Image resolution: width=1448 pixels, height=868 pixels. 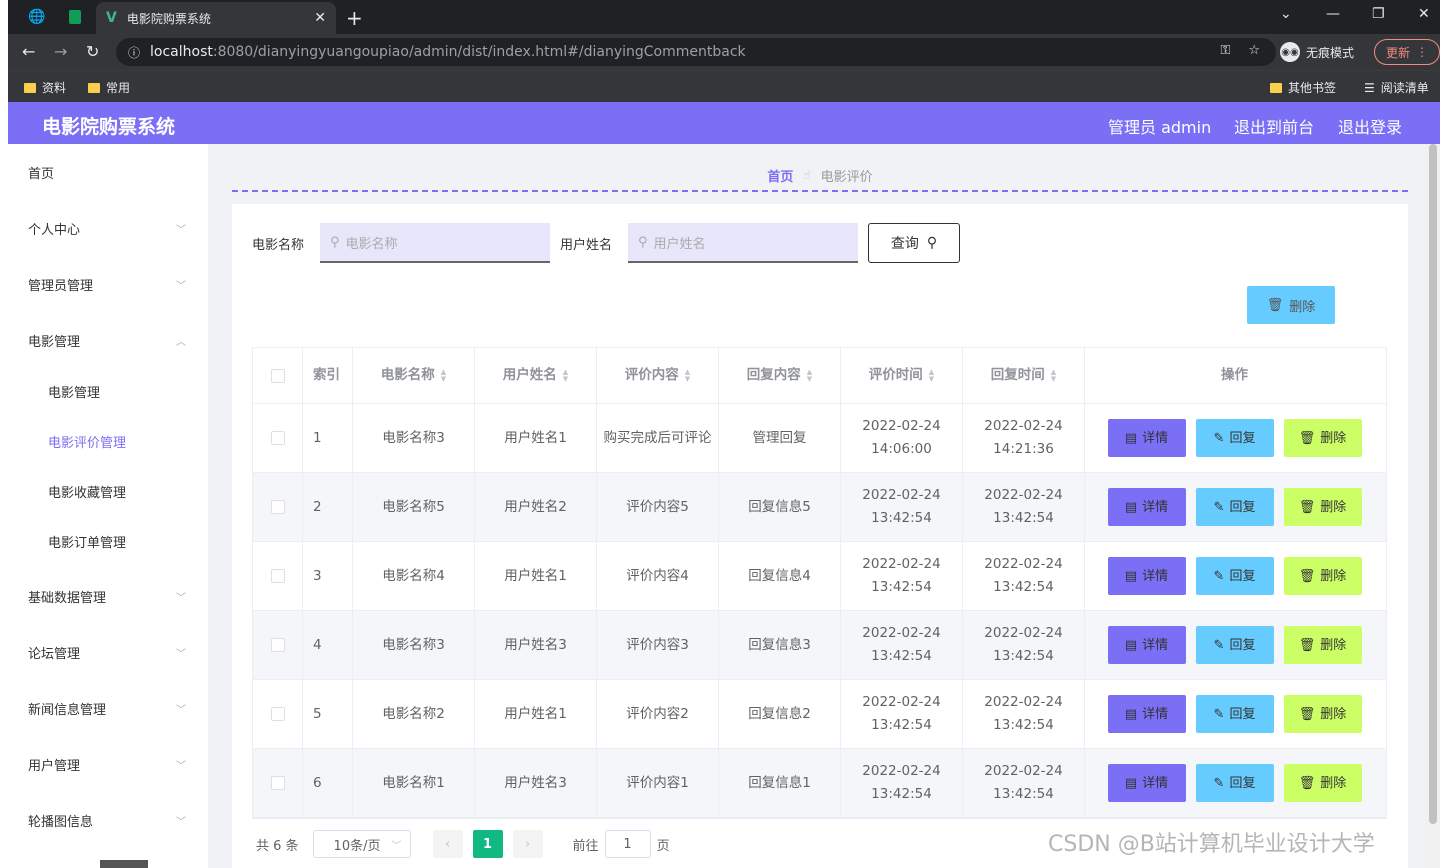 I want to click on movie-name-input: ⚲ 电影名称, so click(x=435, y=243).